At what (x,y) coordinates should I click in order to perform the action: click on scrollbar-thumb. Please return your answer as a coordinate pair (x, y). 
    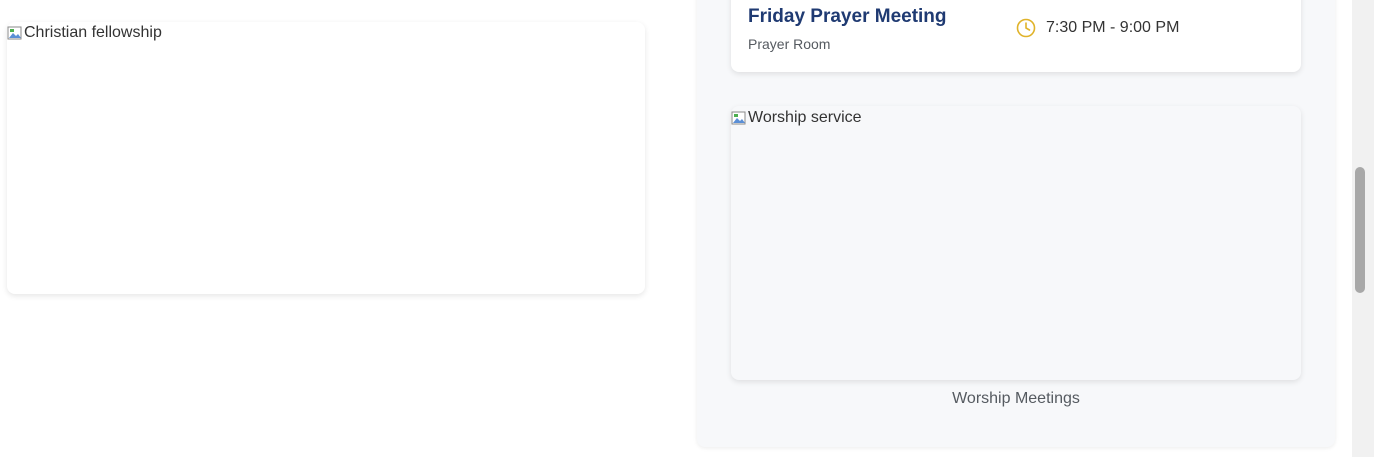
    Looking at the image, I should click on (1360, 230).